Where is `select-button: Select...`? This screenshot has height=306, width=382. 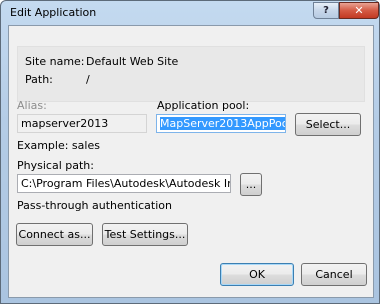
select-button: Select... is located at coordinates (328, 124).